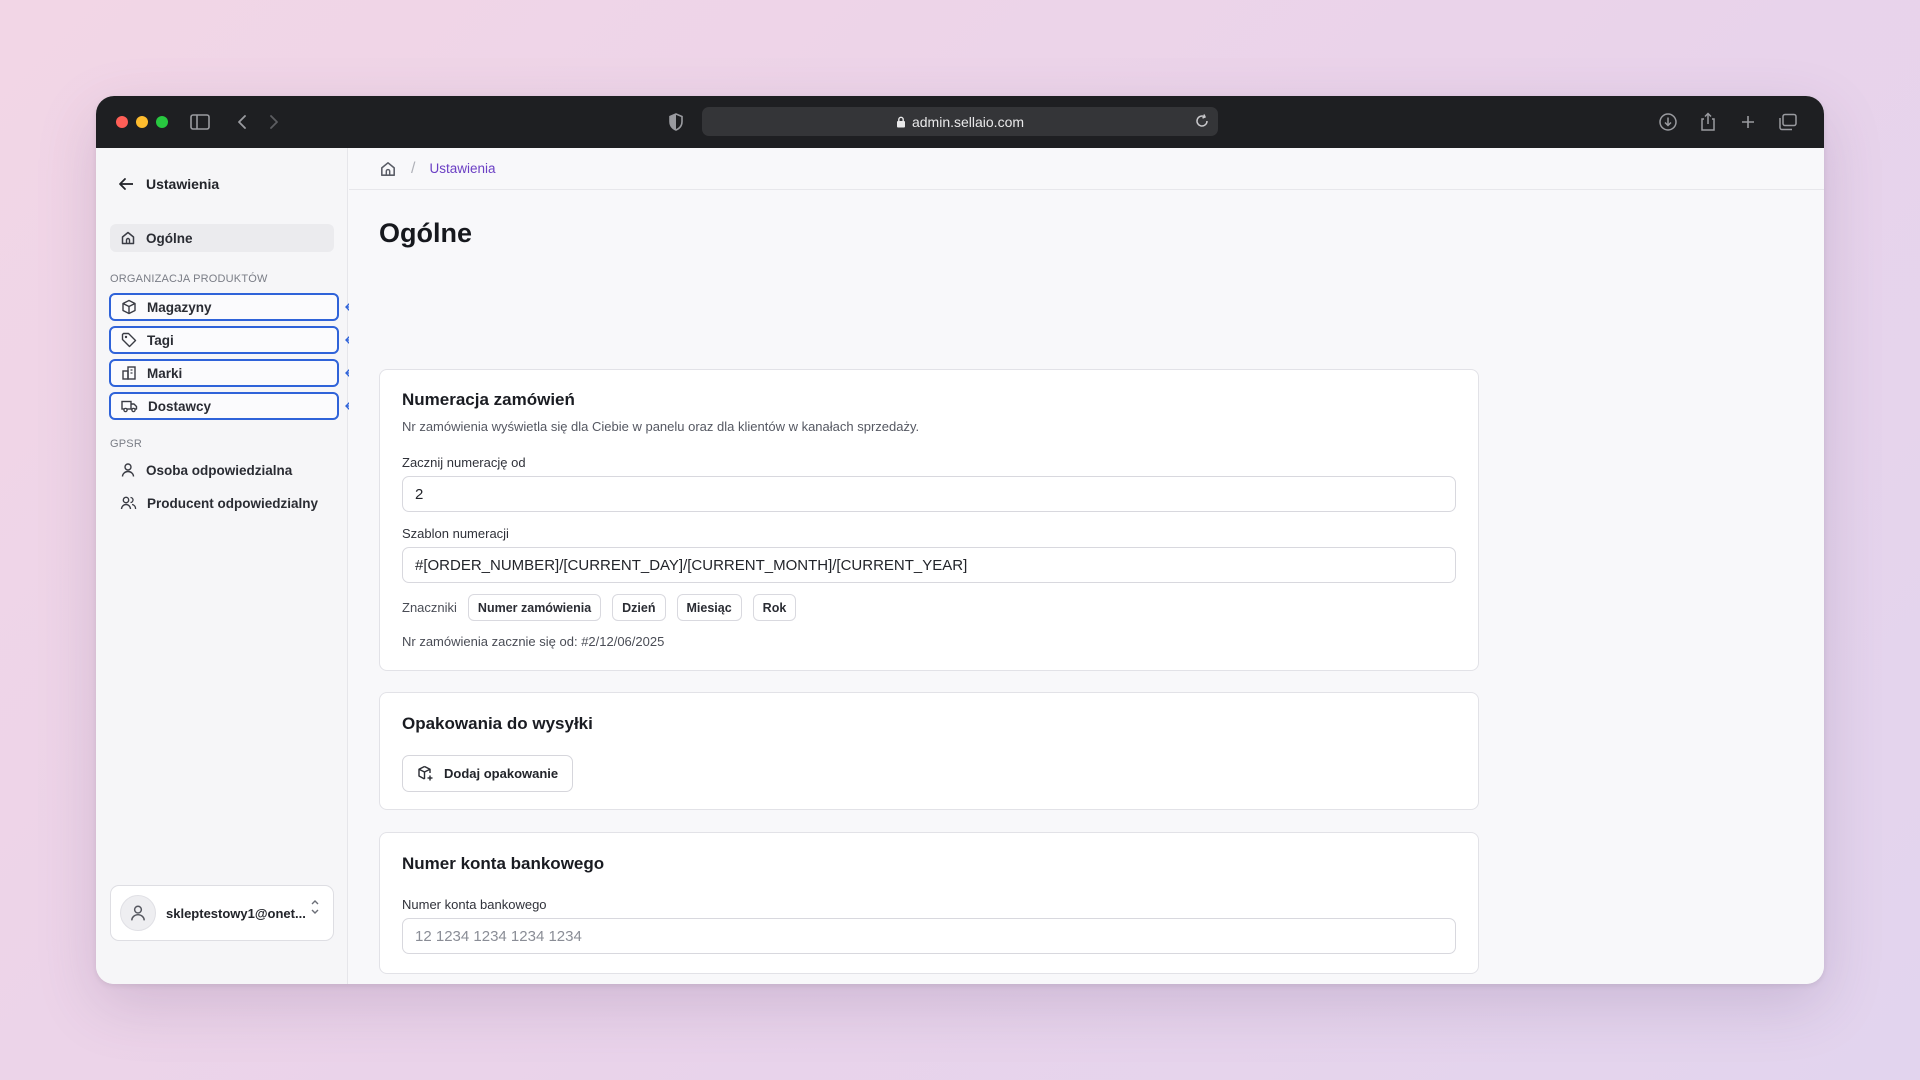 This screenshot has height=1080, width=1920. Describe the element at coordinates (222, 238) in the screenshot. I see `sidebar-item-general: Ogólne` at that location.